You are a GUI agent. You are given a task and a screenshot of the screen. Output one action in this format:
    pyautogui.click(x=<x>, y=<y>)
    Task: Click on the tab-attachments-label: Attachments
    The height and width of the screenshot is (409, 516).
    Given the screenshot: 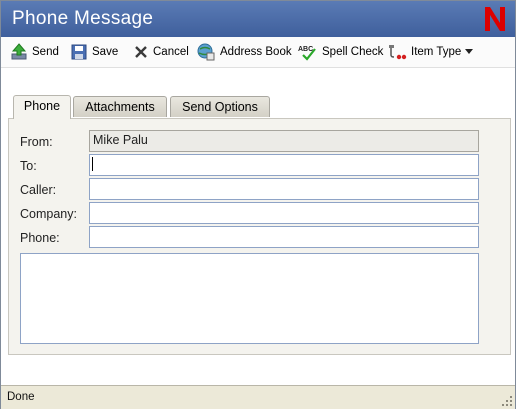 What is the action you would take?
    pyautogui.click(x=120, y=107)
    